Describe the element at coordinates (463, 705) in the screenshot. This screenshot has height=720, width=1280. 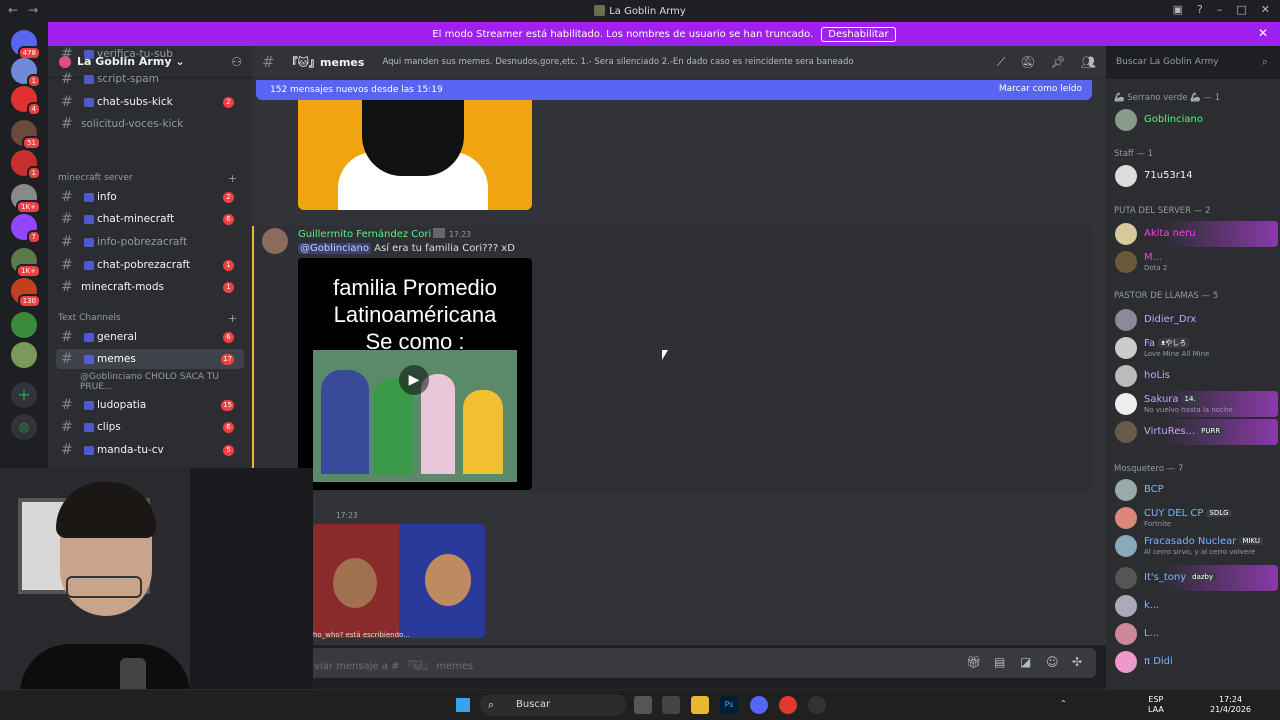
I see `windows-start-icon` at that location.